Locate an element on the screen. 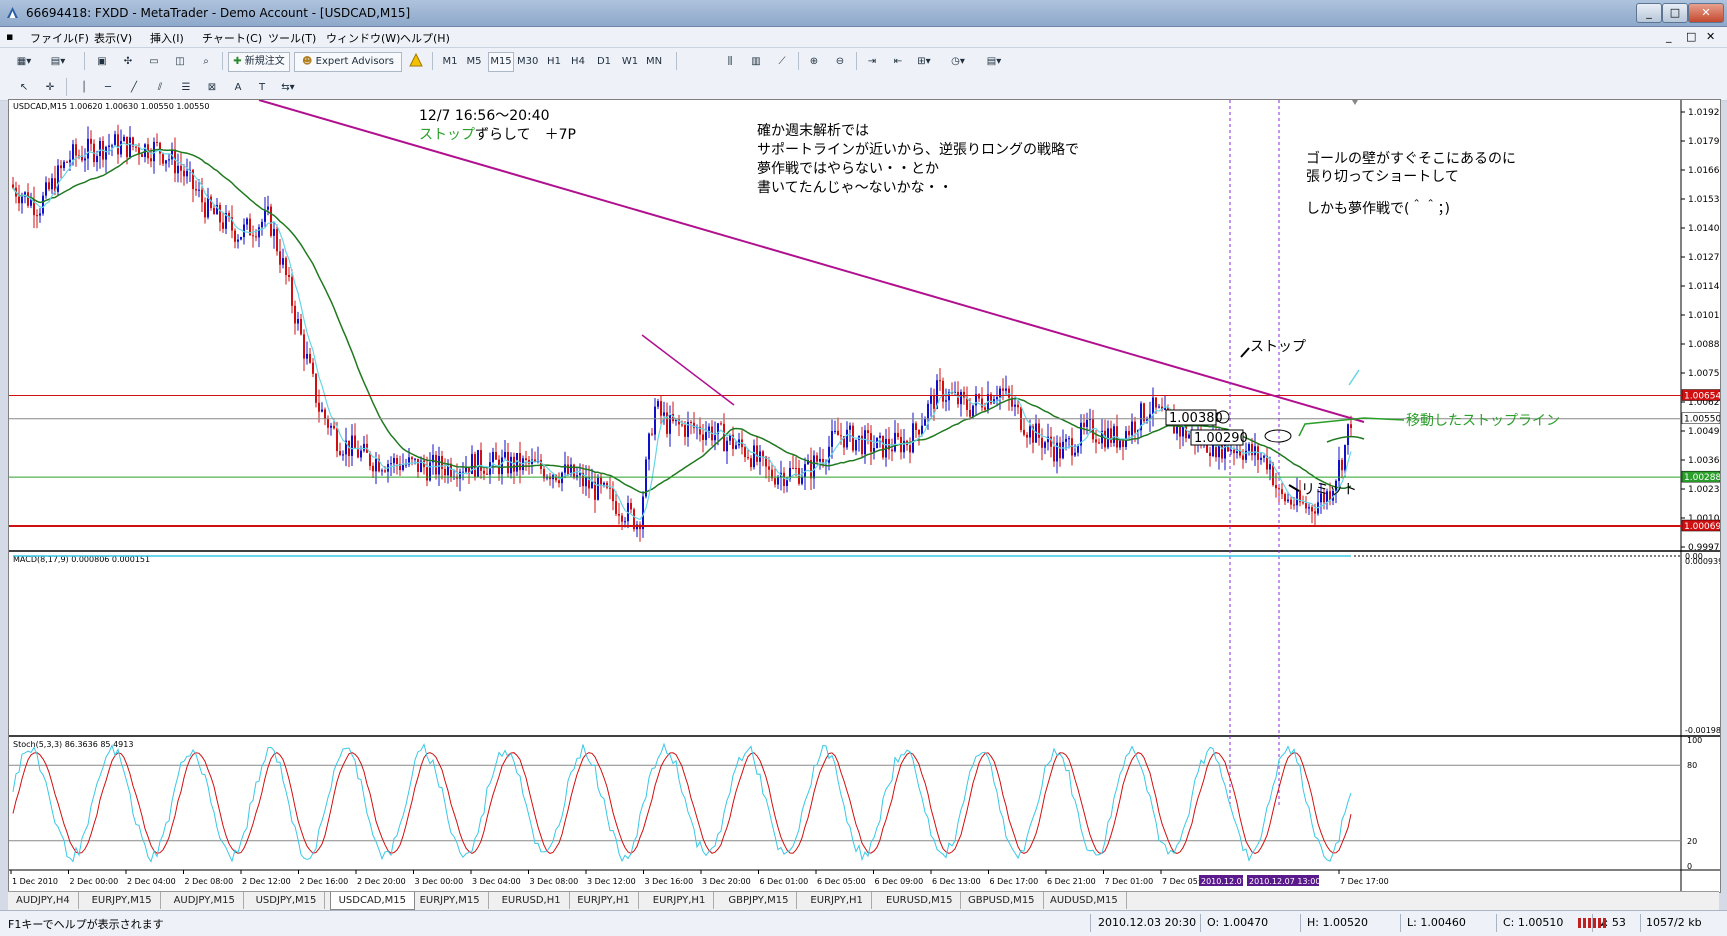 This screenshot has width=1727, height=936. fibonacci-icon: ☰ is located at coordinates (186, 88).